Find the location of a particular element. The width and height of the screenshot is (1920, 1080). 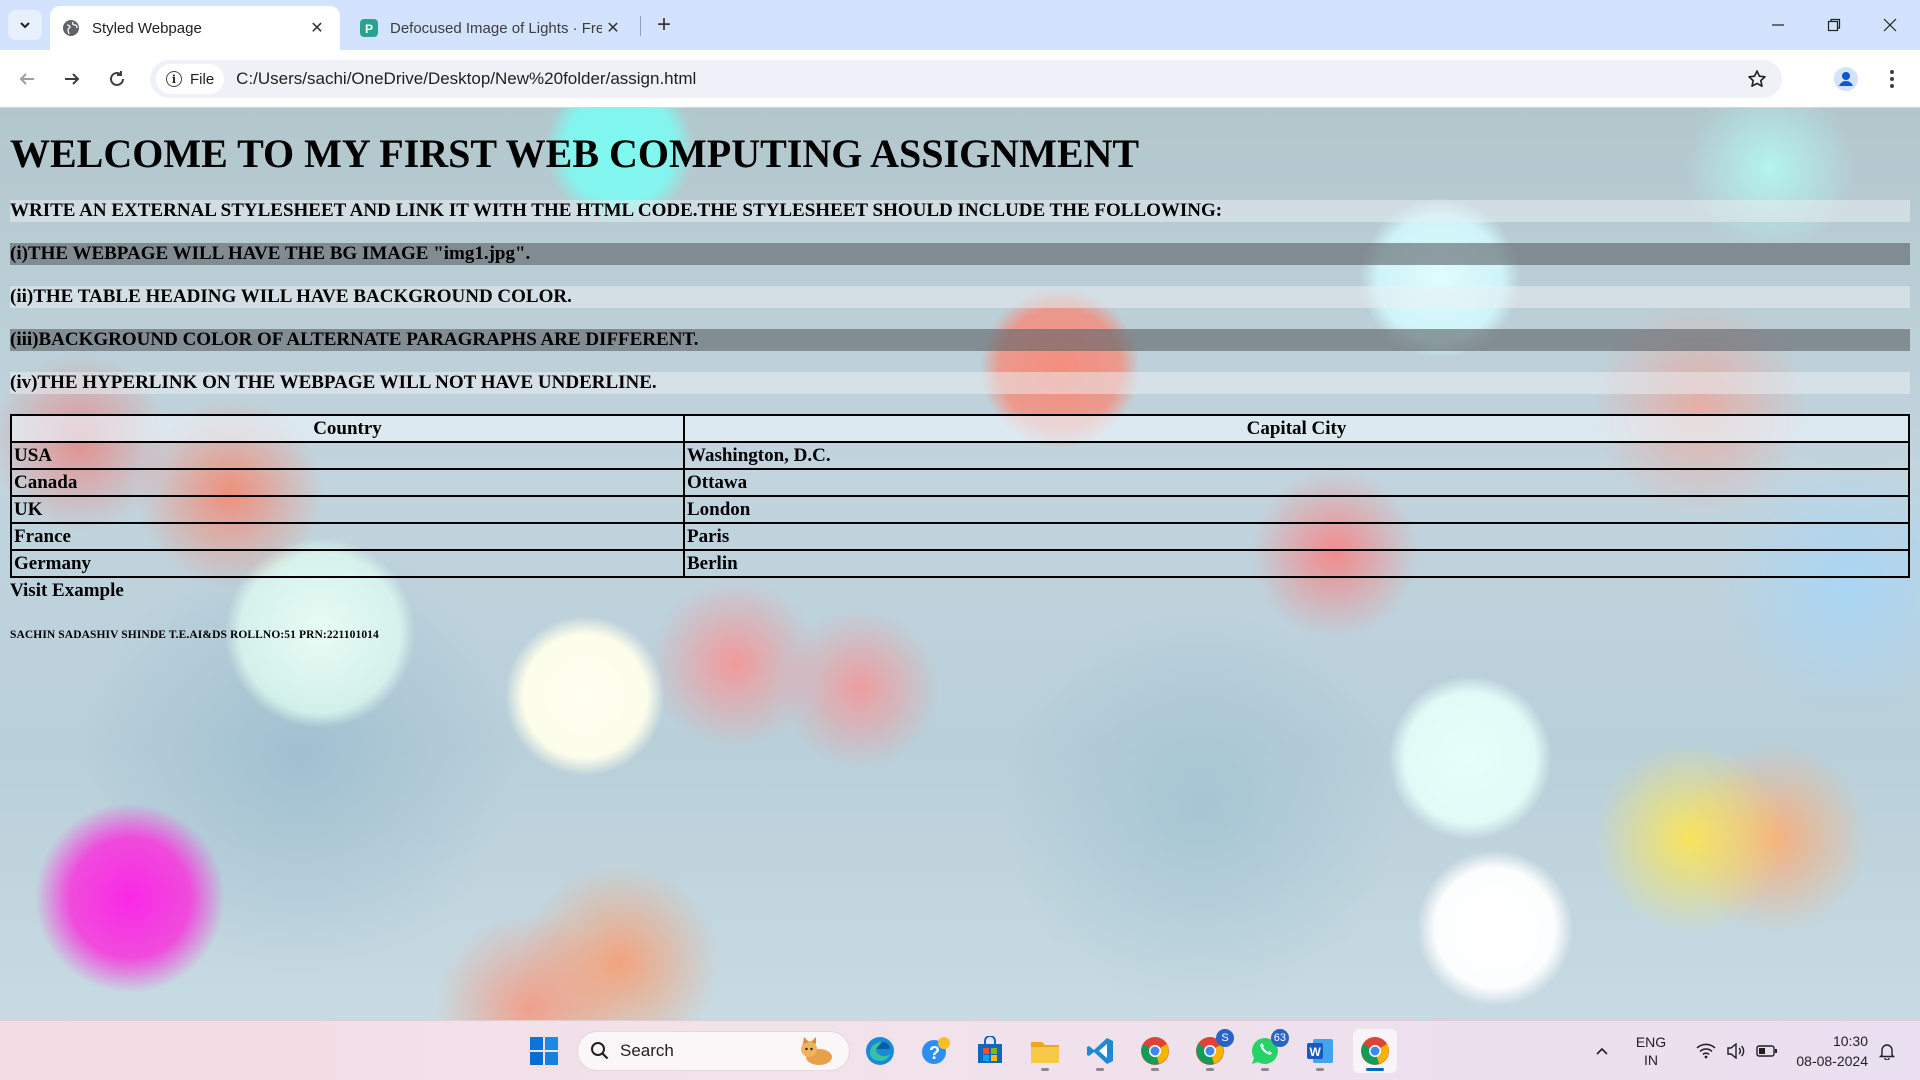

tab-styled-webpage: Styled Webpage ✕ is located at coordinates (195, 28).